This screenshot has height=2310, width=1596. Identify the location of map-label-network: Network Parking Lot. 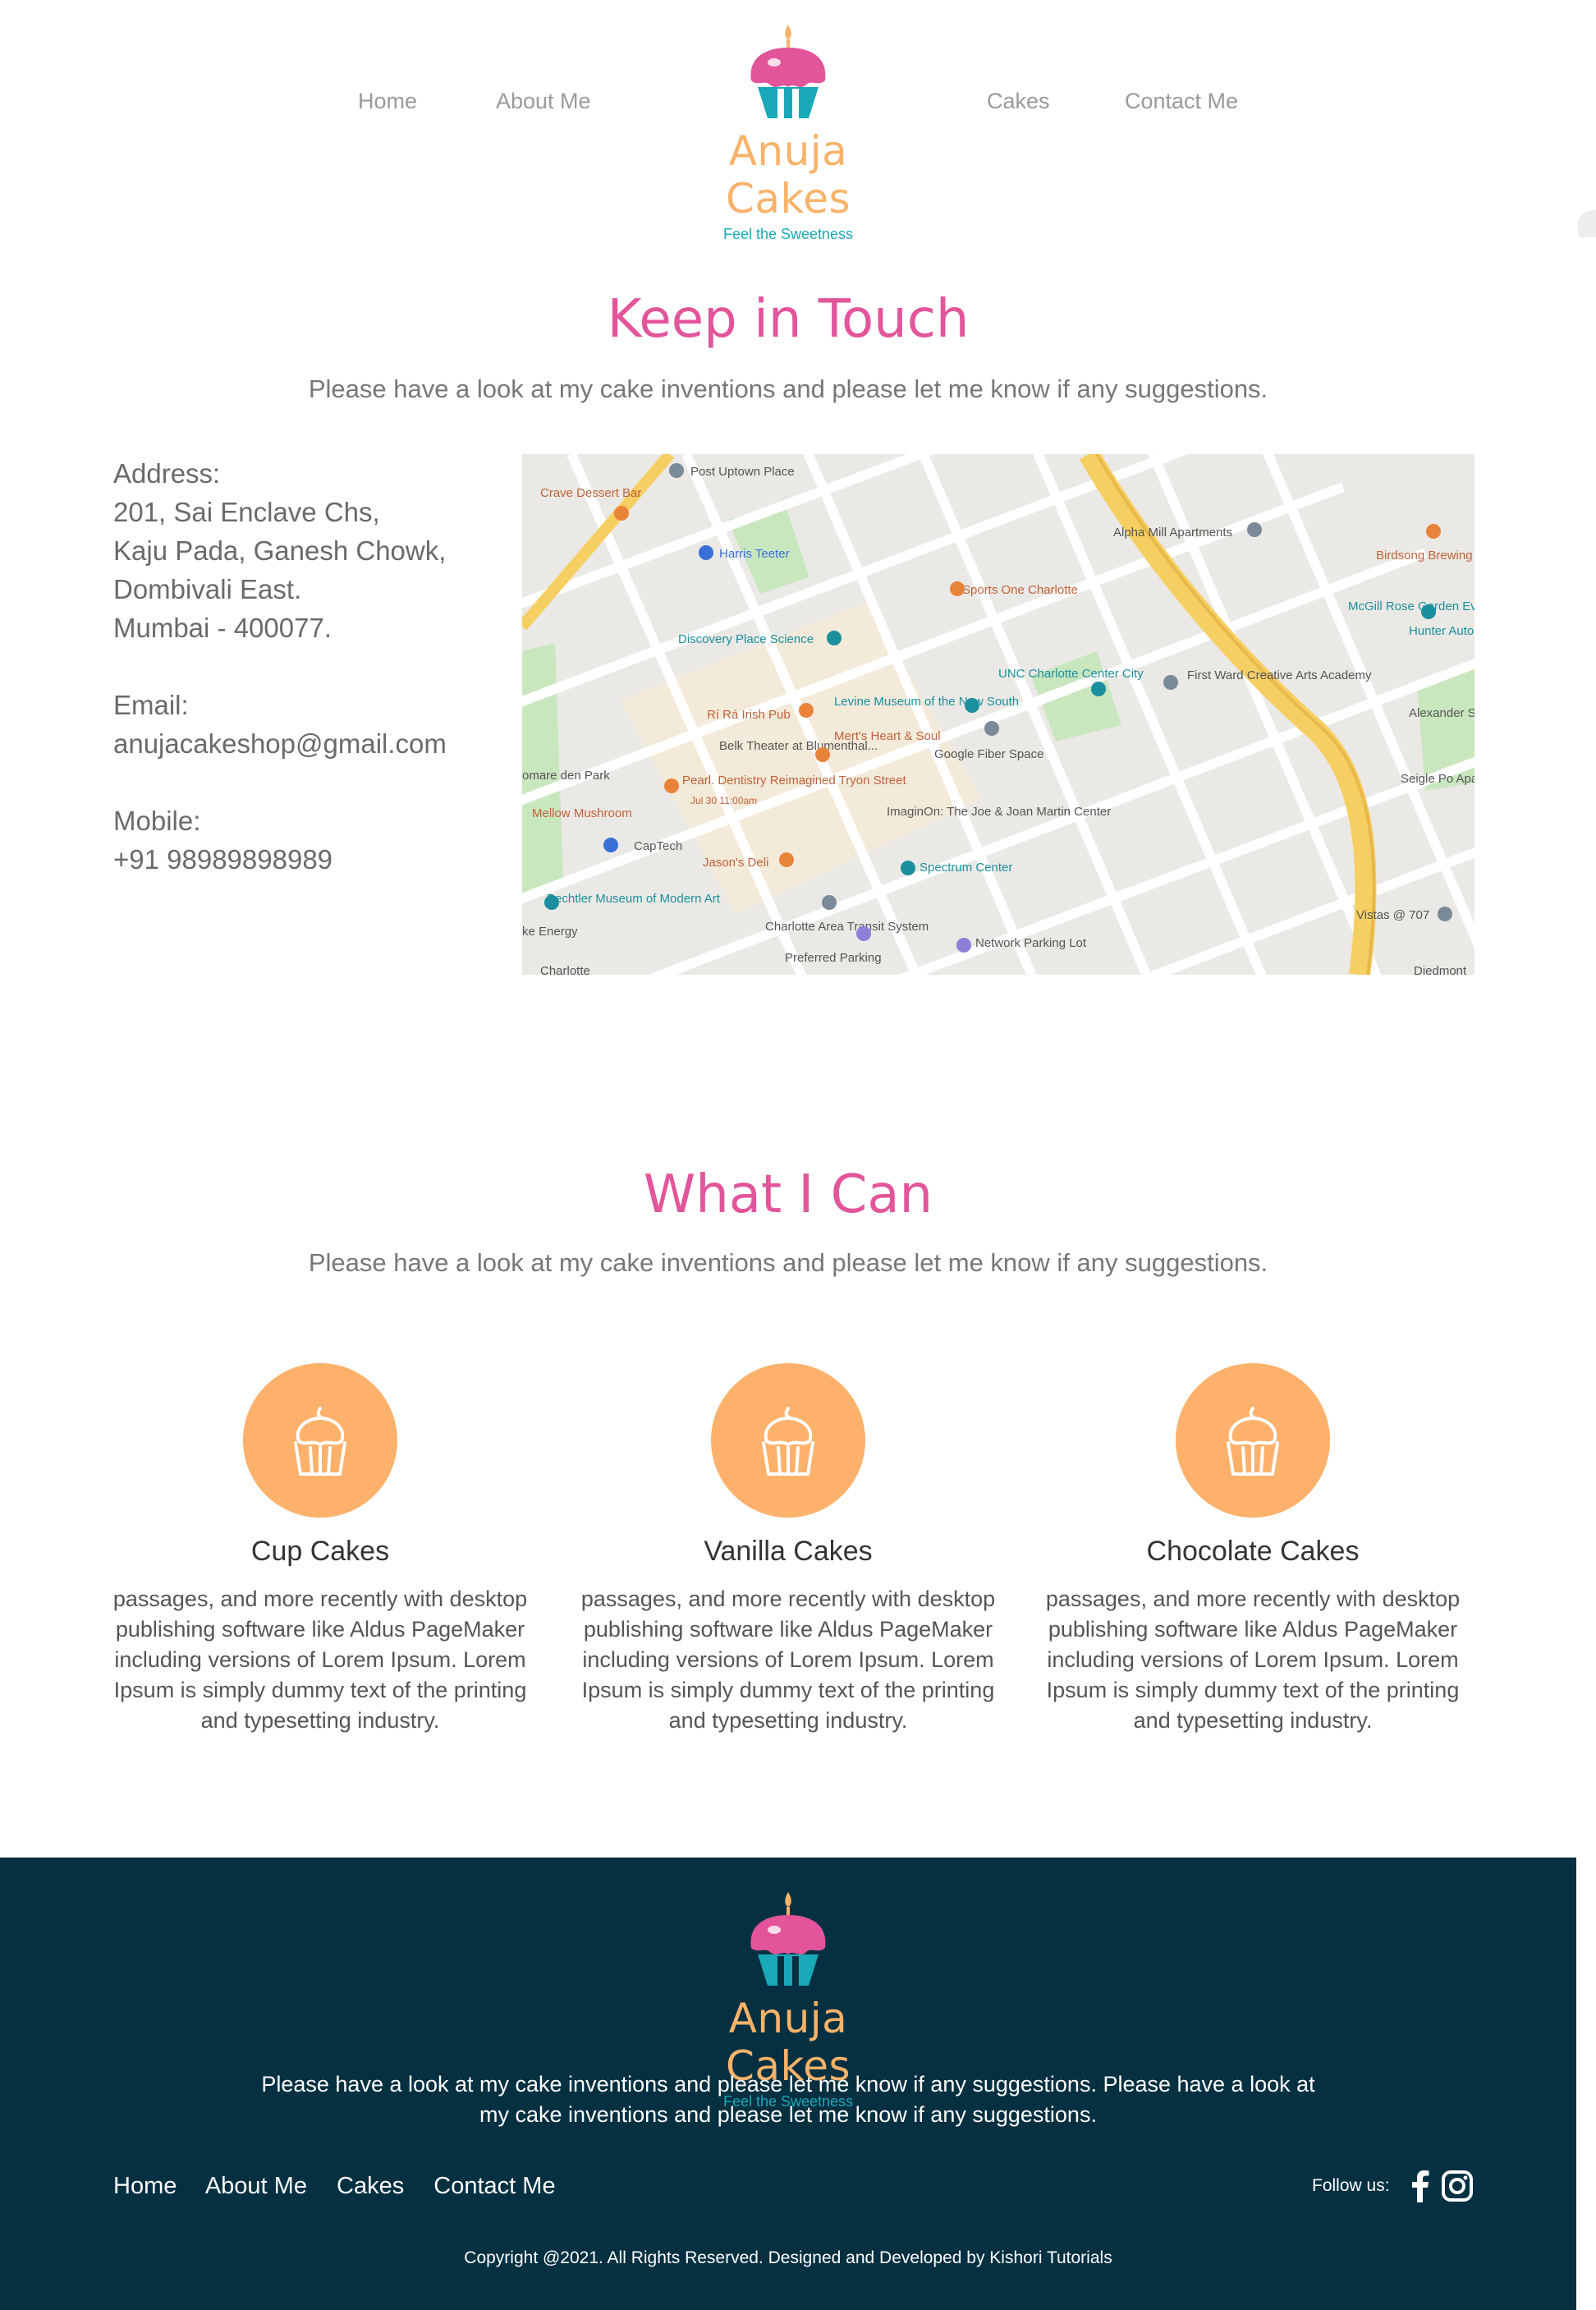
(1031, 943).